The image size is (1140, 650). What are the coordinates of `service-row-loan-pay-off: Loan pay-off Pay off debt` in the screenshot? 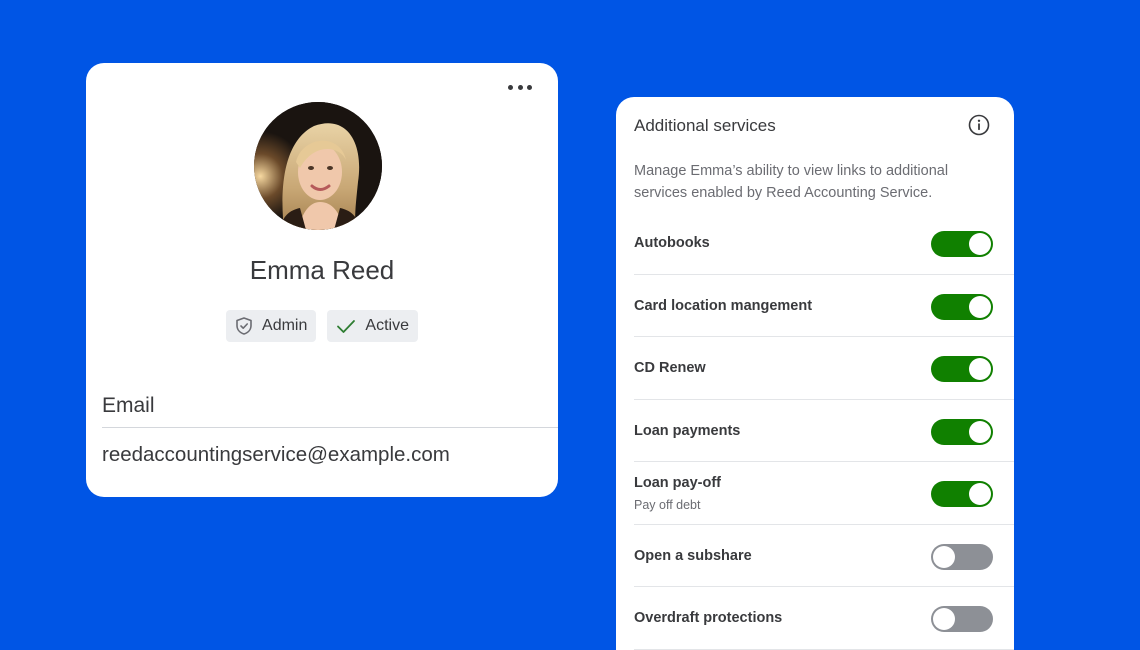 It's located at (824, 493).